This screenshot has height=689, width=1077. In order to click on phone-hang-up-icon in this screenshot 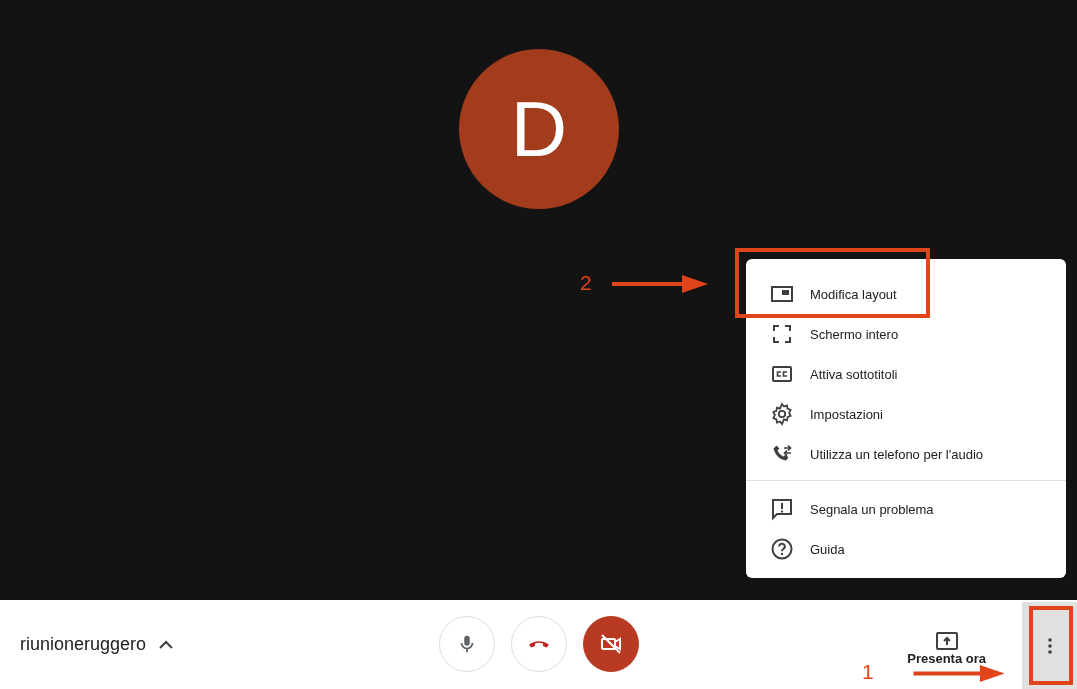, I will do `click(539, 644)`.